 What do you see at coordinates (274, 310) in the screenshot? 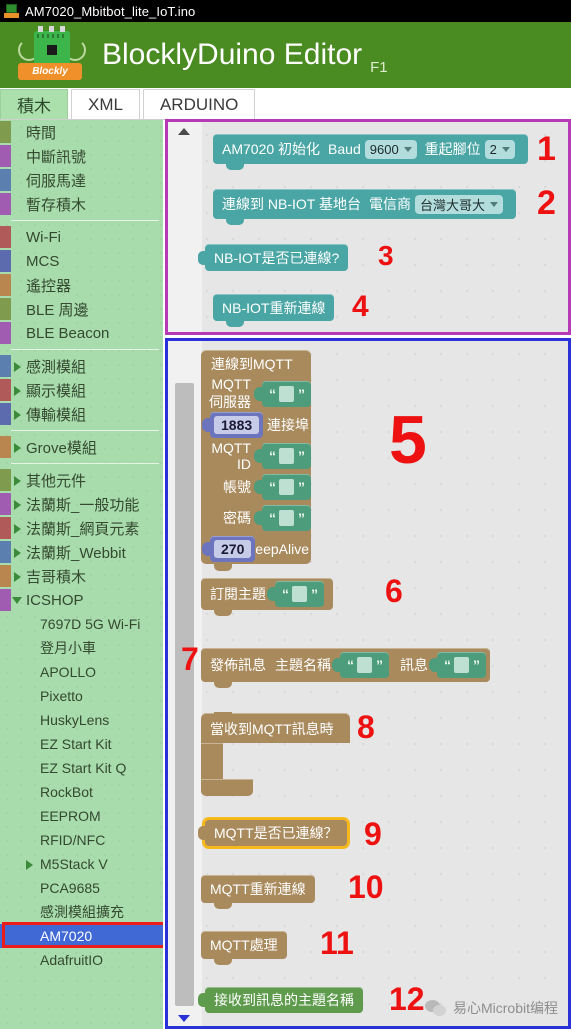
I see `block-nbiot-reconnect: NB-IOT重新連線` at bounding box center [274, 310].